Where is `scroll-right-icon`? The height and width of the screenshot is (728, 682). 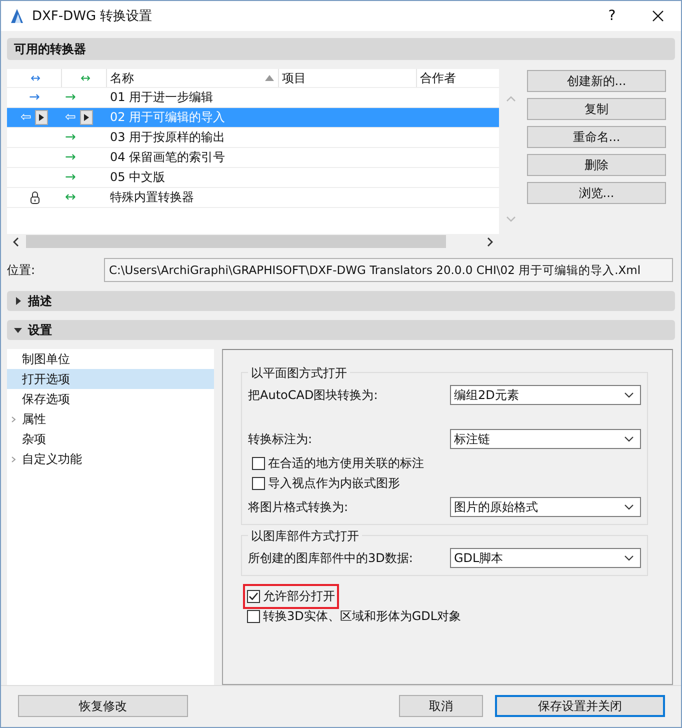 scroll-right-icon is located at coordinates (490, 241).